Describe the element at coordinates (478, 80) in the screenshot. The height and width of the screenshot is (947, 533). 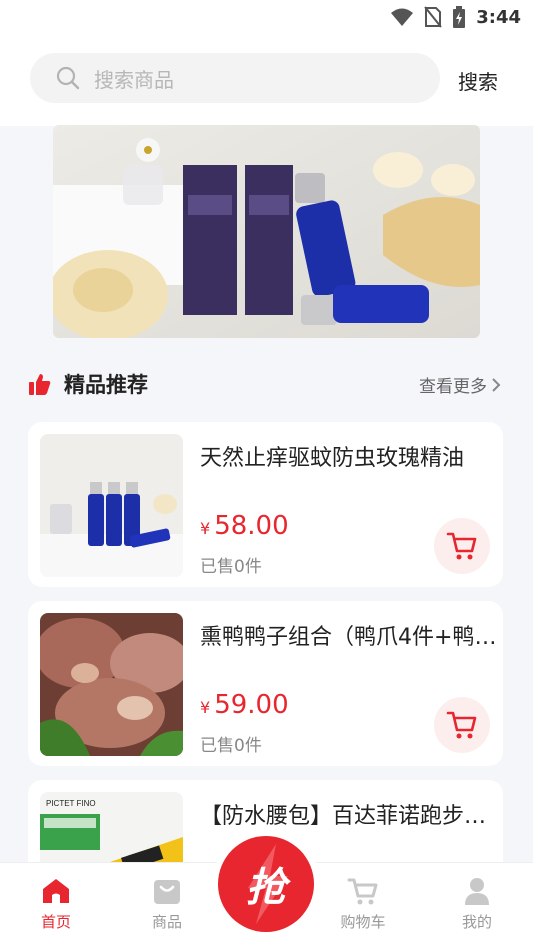
I see `search-button: 搜索` at that location.